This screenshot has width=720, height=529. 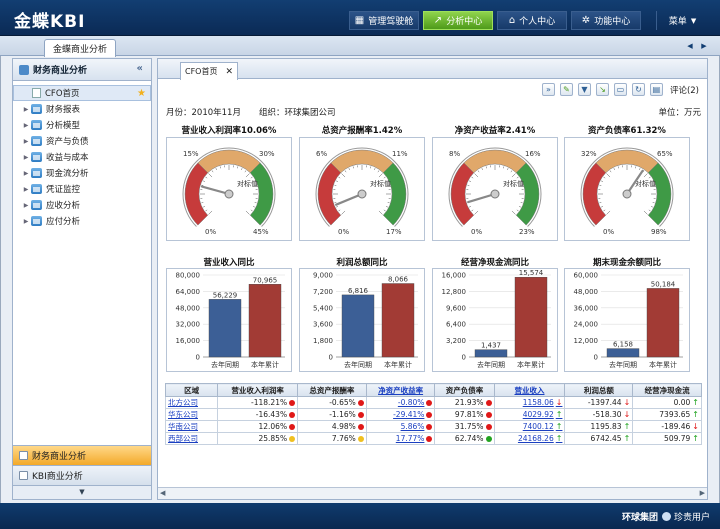 What do you see at coordinates (258, 402) in the screenshot?
I see `table-cell: -118.21%` at bounding box center [258, 402].